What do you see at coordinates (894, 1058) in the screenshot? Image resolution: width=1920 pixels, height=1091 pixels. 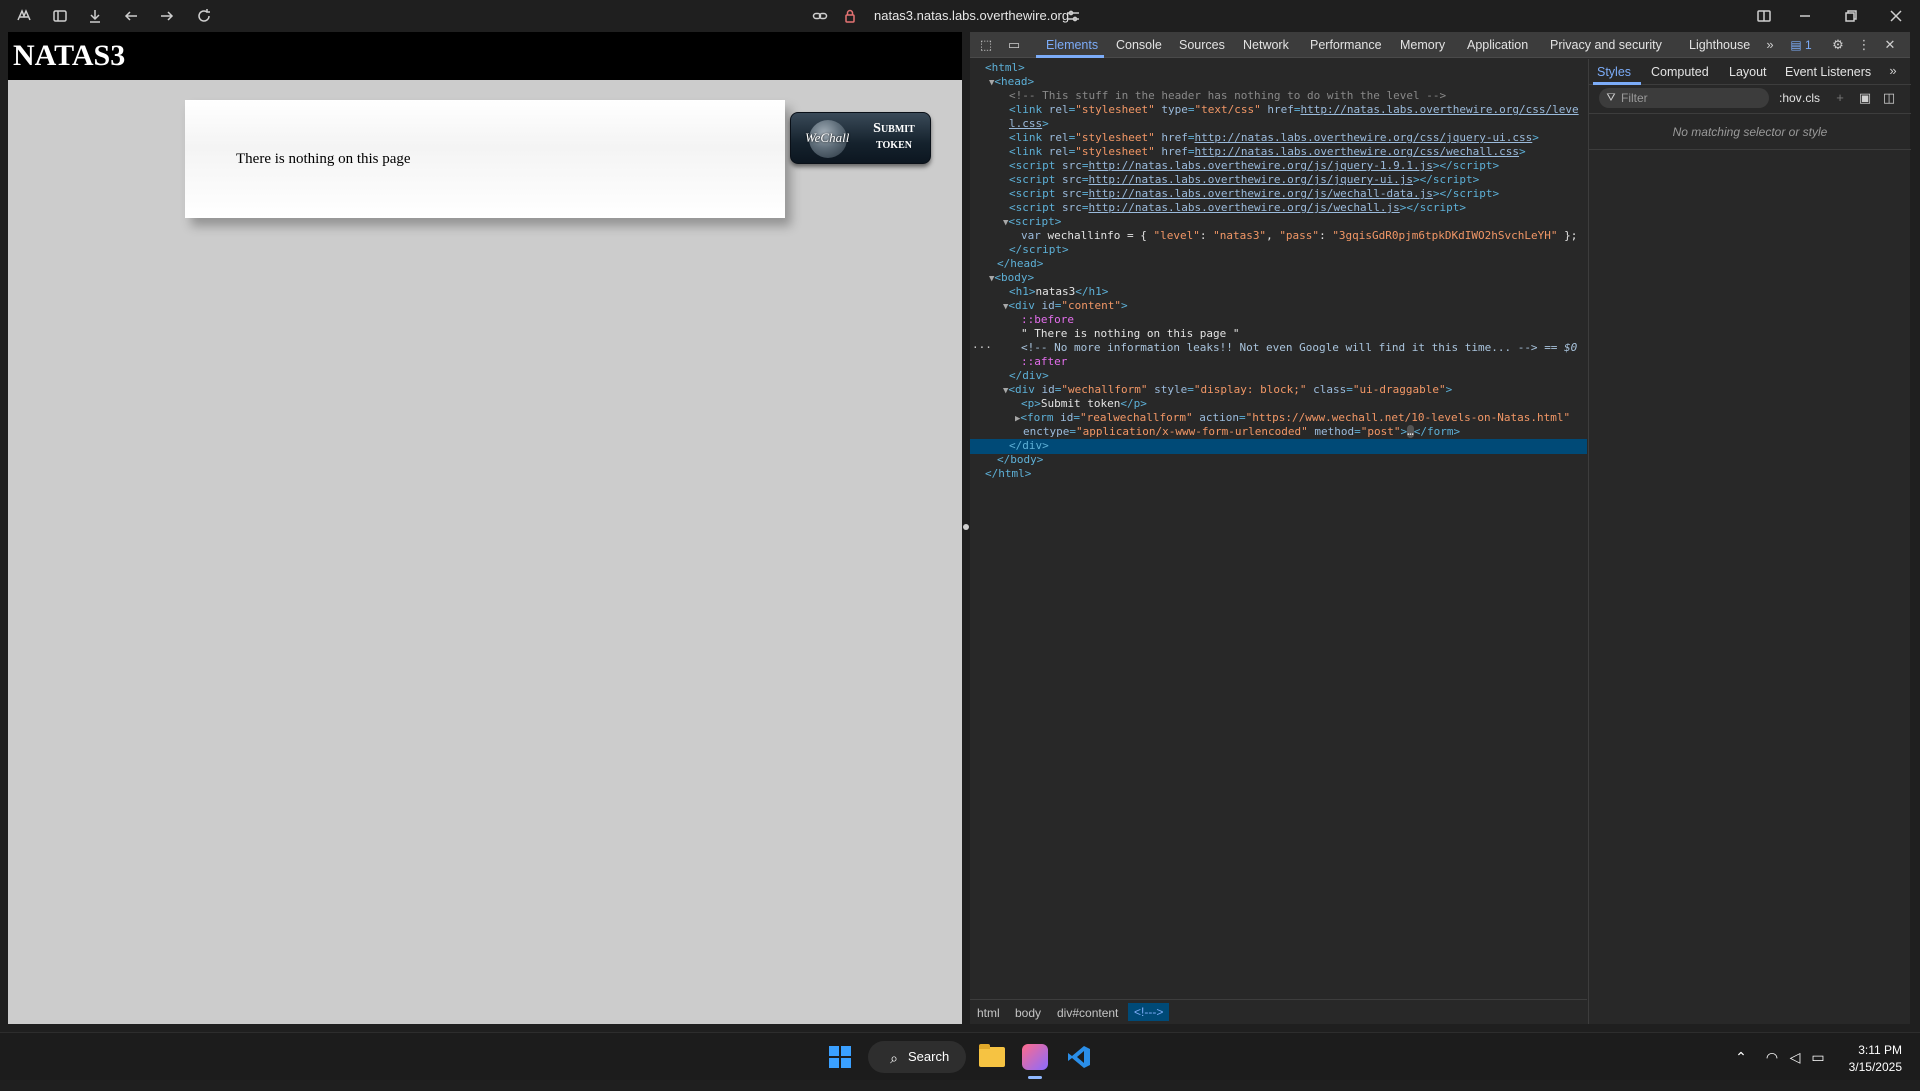 I see `search-icon: ⌕` at bounding box center [894, 1058].